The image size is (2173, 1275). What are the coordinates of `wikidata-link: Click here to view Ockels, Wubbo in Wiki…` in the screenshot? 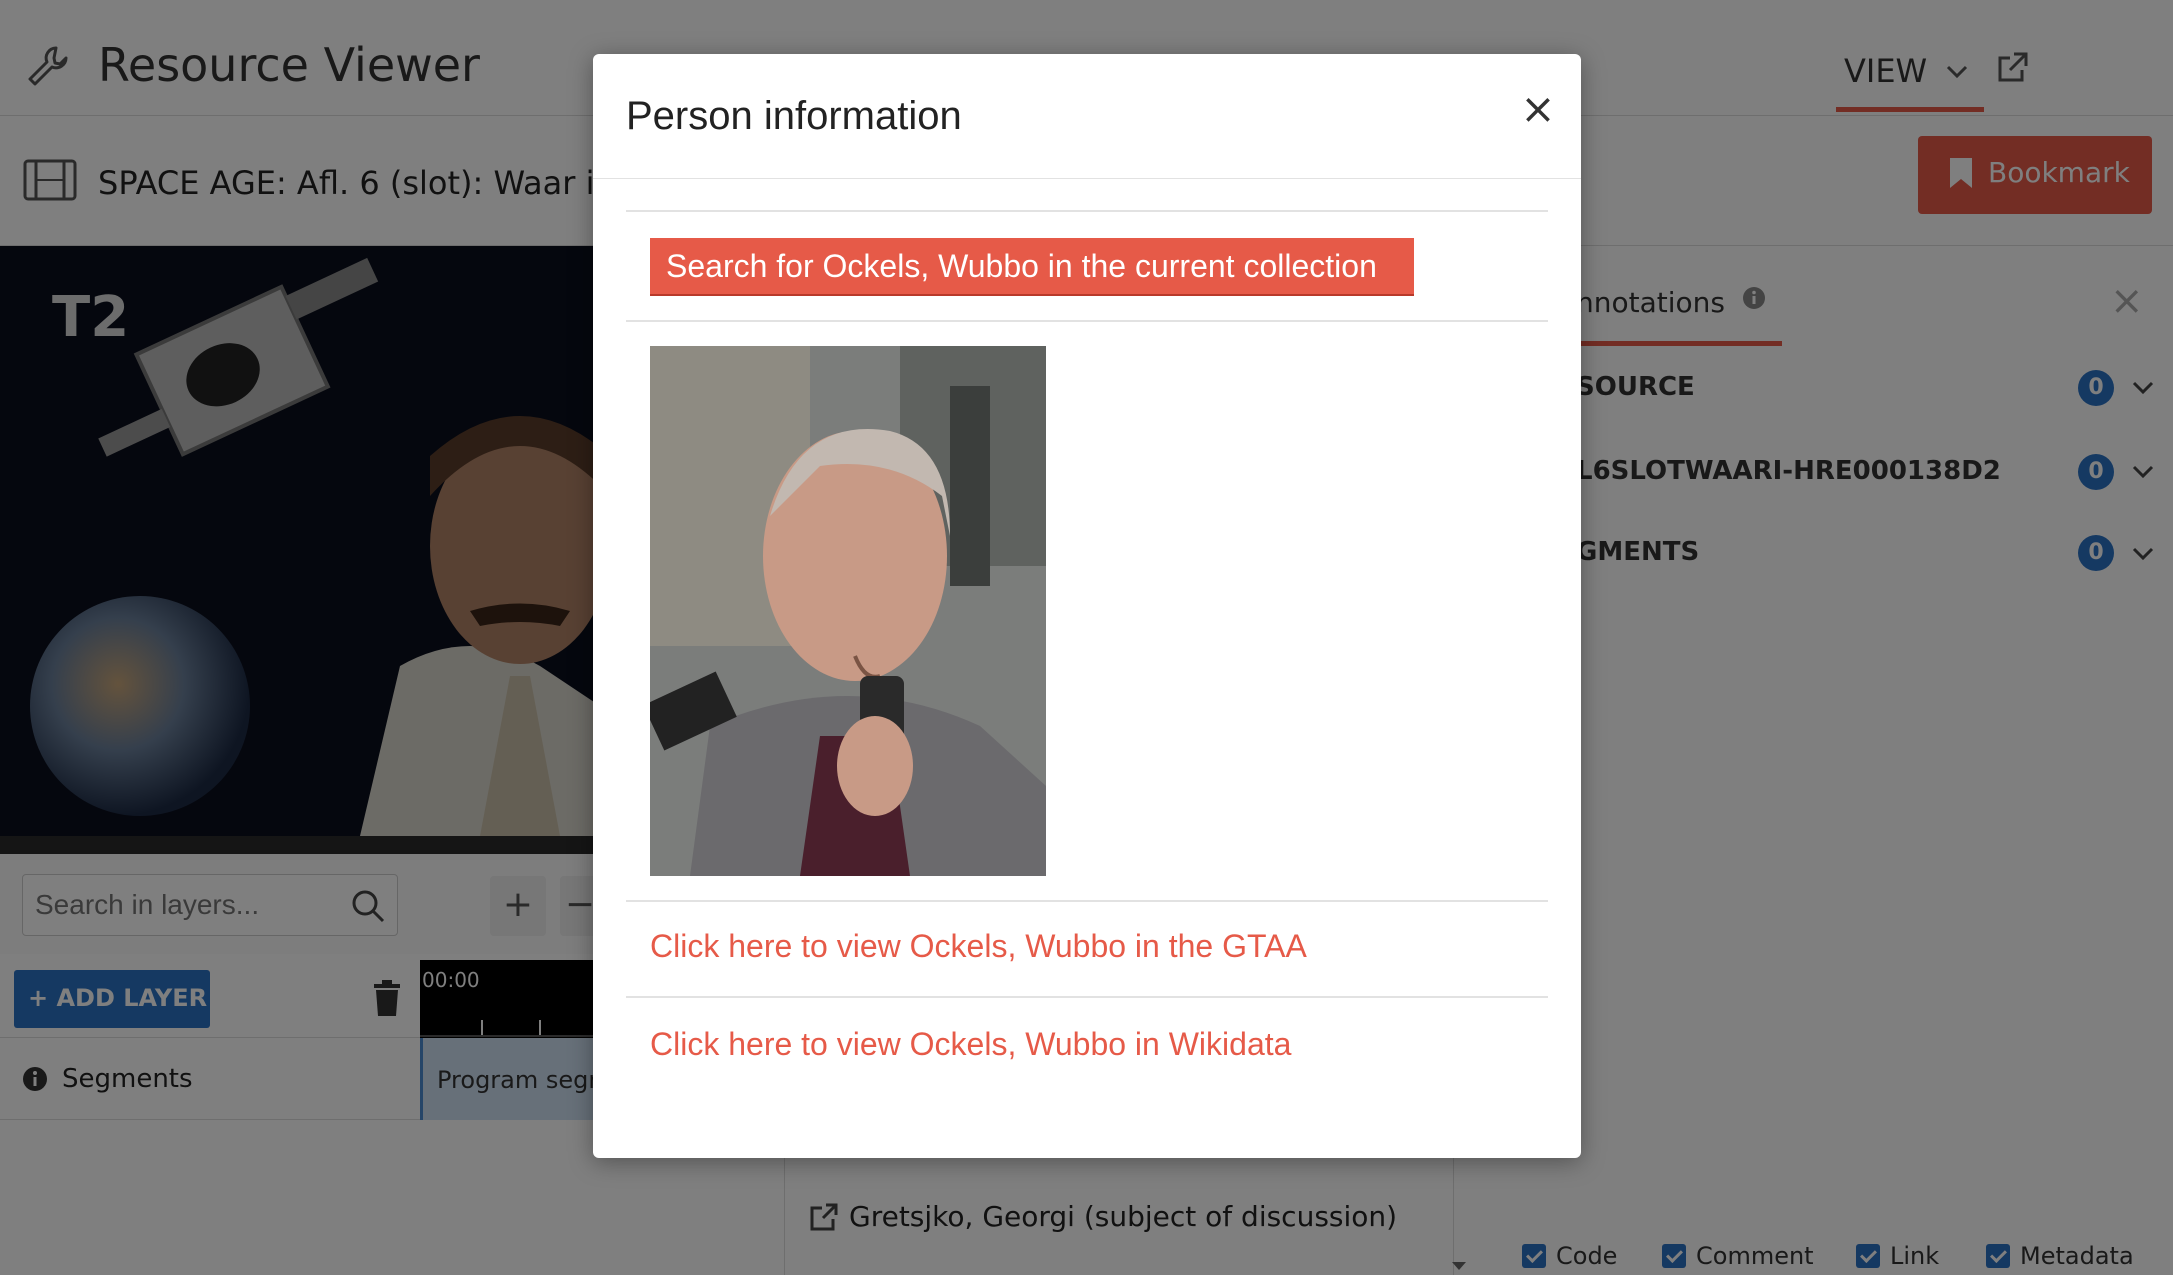 It's located at (970, 1044).